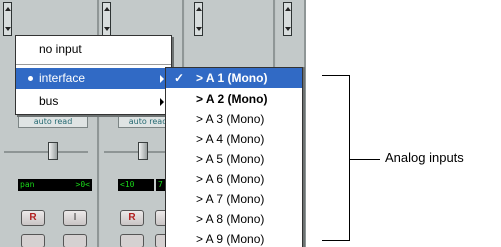 Image resolution: width=501 pixels, height=247 pixels. Describe the element at coordinates (230, 119) in the screenshot. I see `submenu-item-label: > A 3 (Mono)` at that location.